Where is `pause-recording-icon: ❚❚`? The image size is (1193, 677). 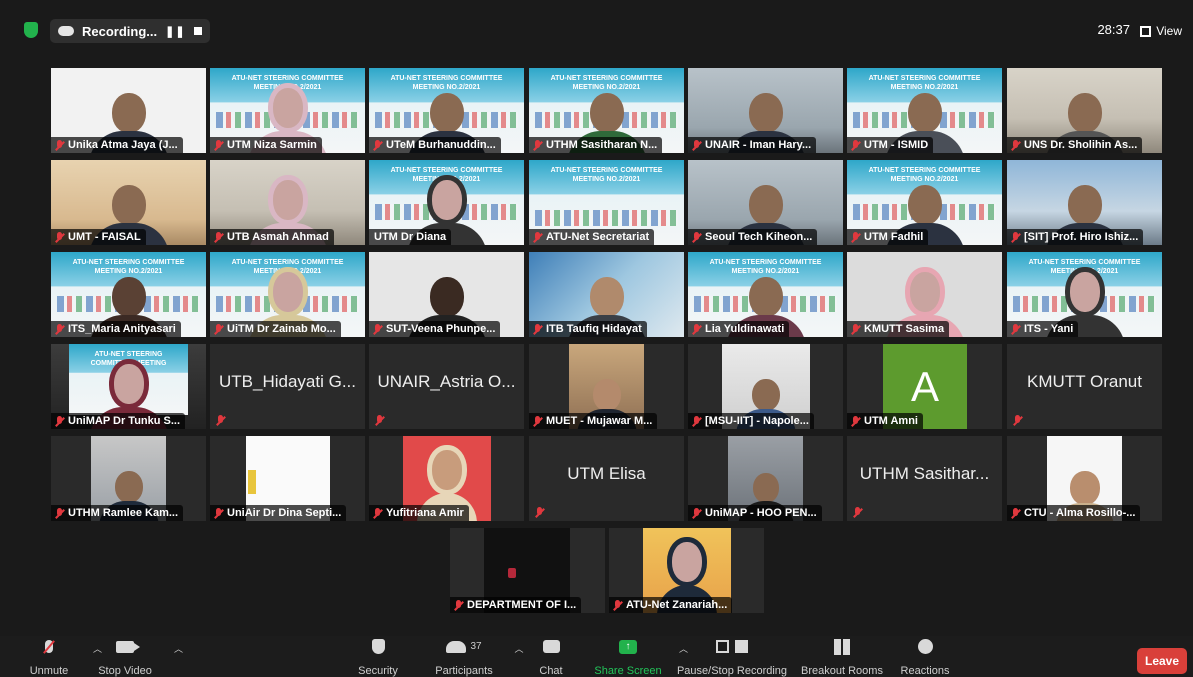 pause-recording-icon: ❚❚ is located at coordinates (175, 31).